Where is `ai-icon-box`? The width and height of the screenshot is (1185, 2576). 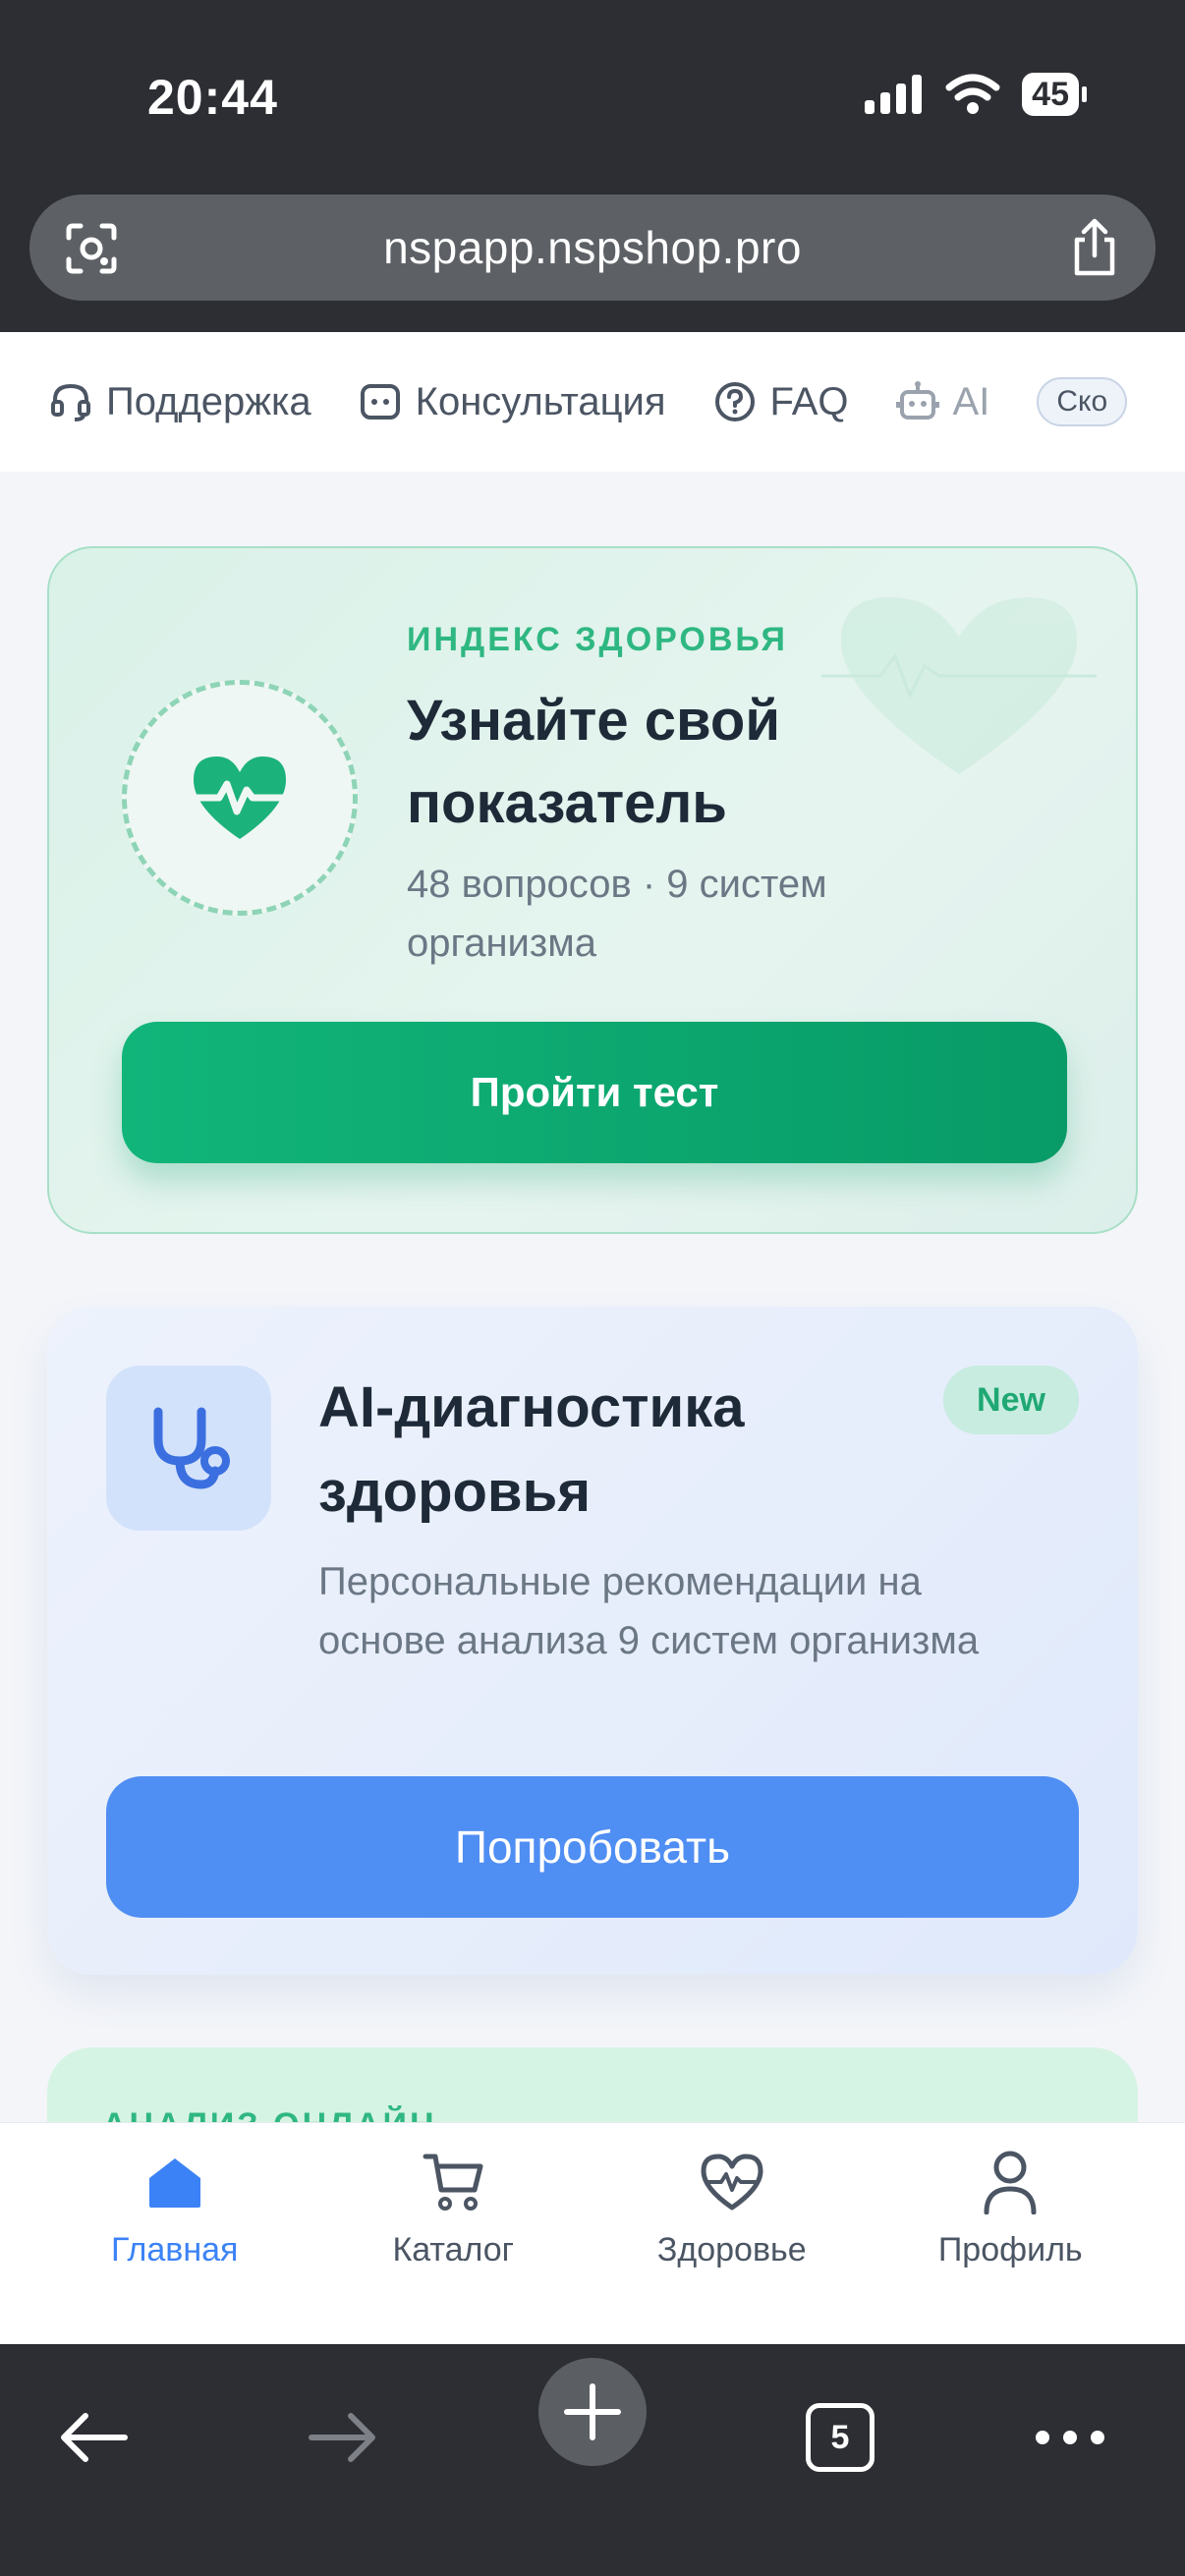 ai-icon-box is located at coordinates (189, 1448).